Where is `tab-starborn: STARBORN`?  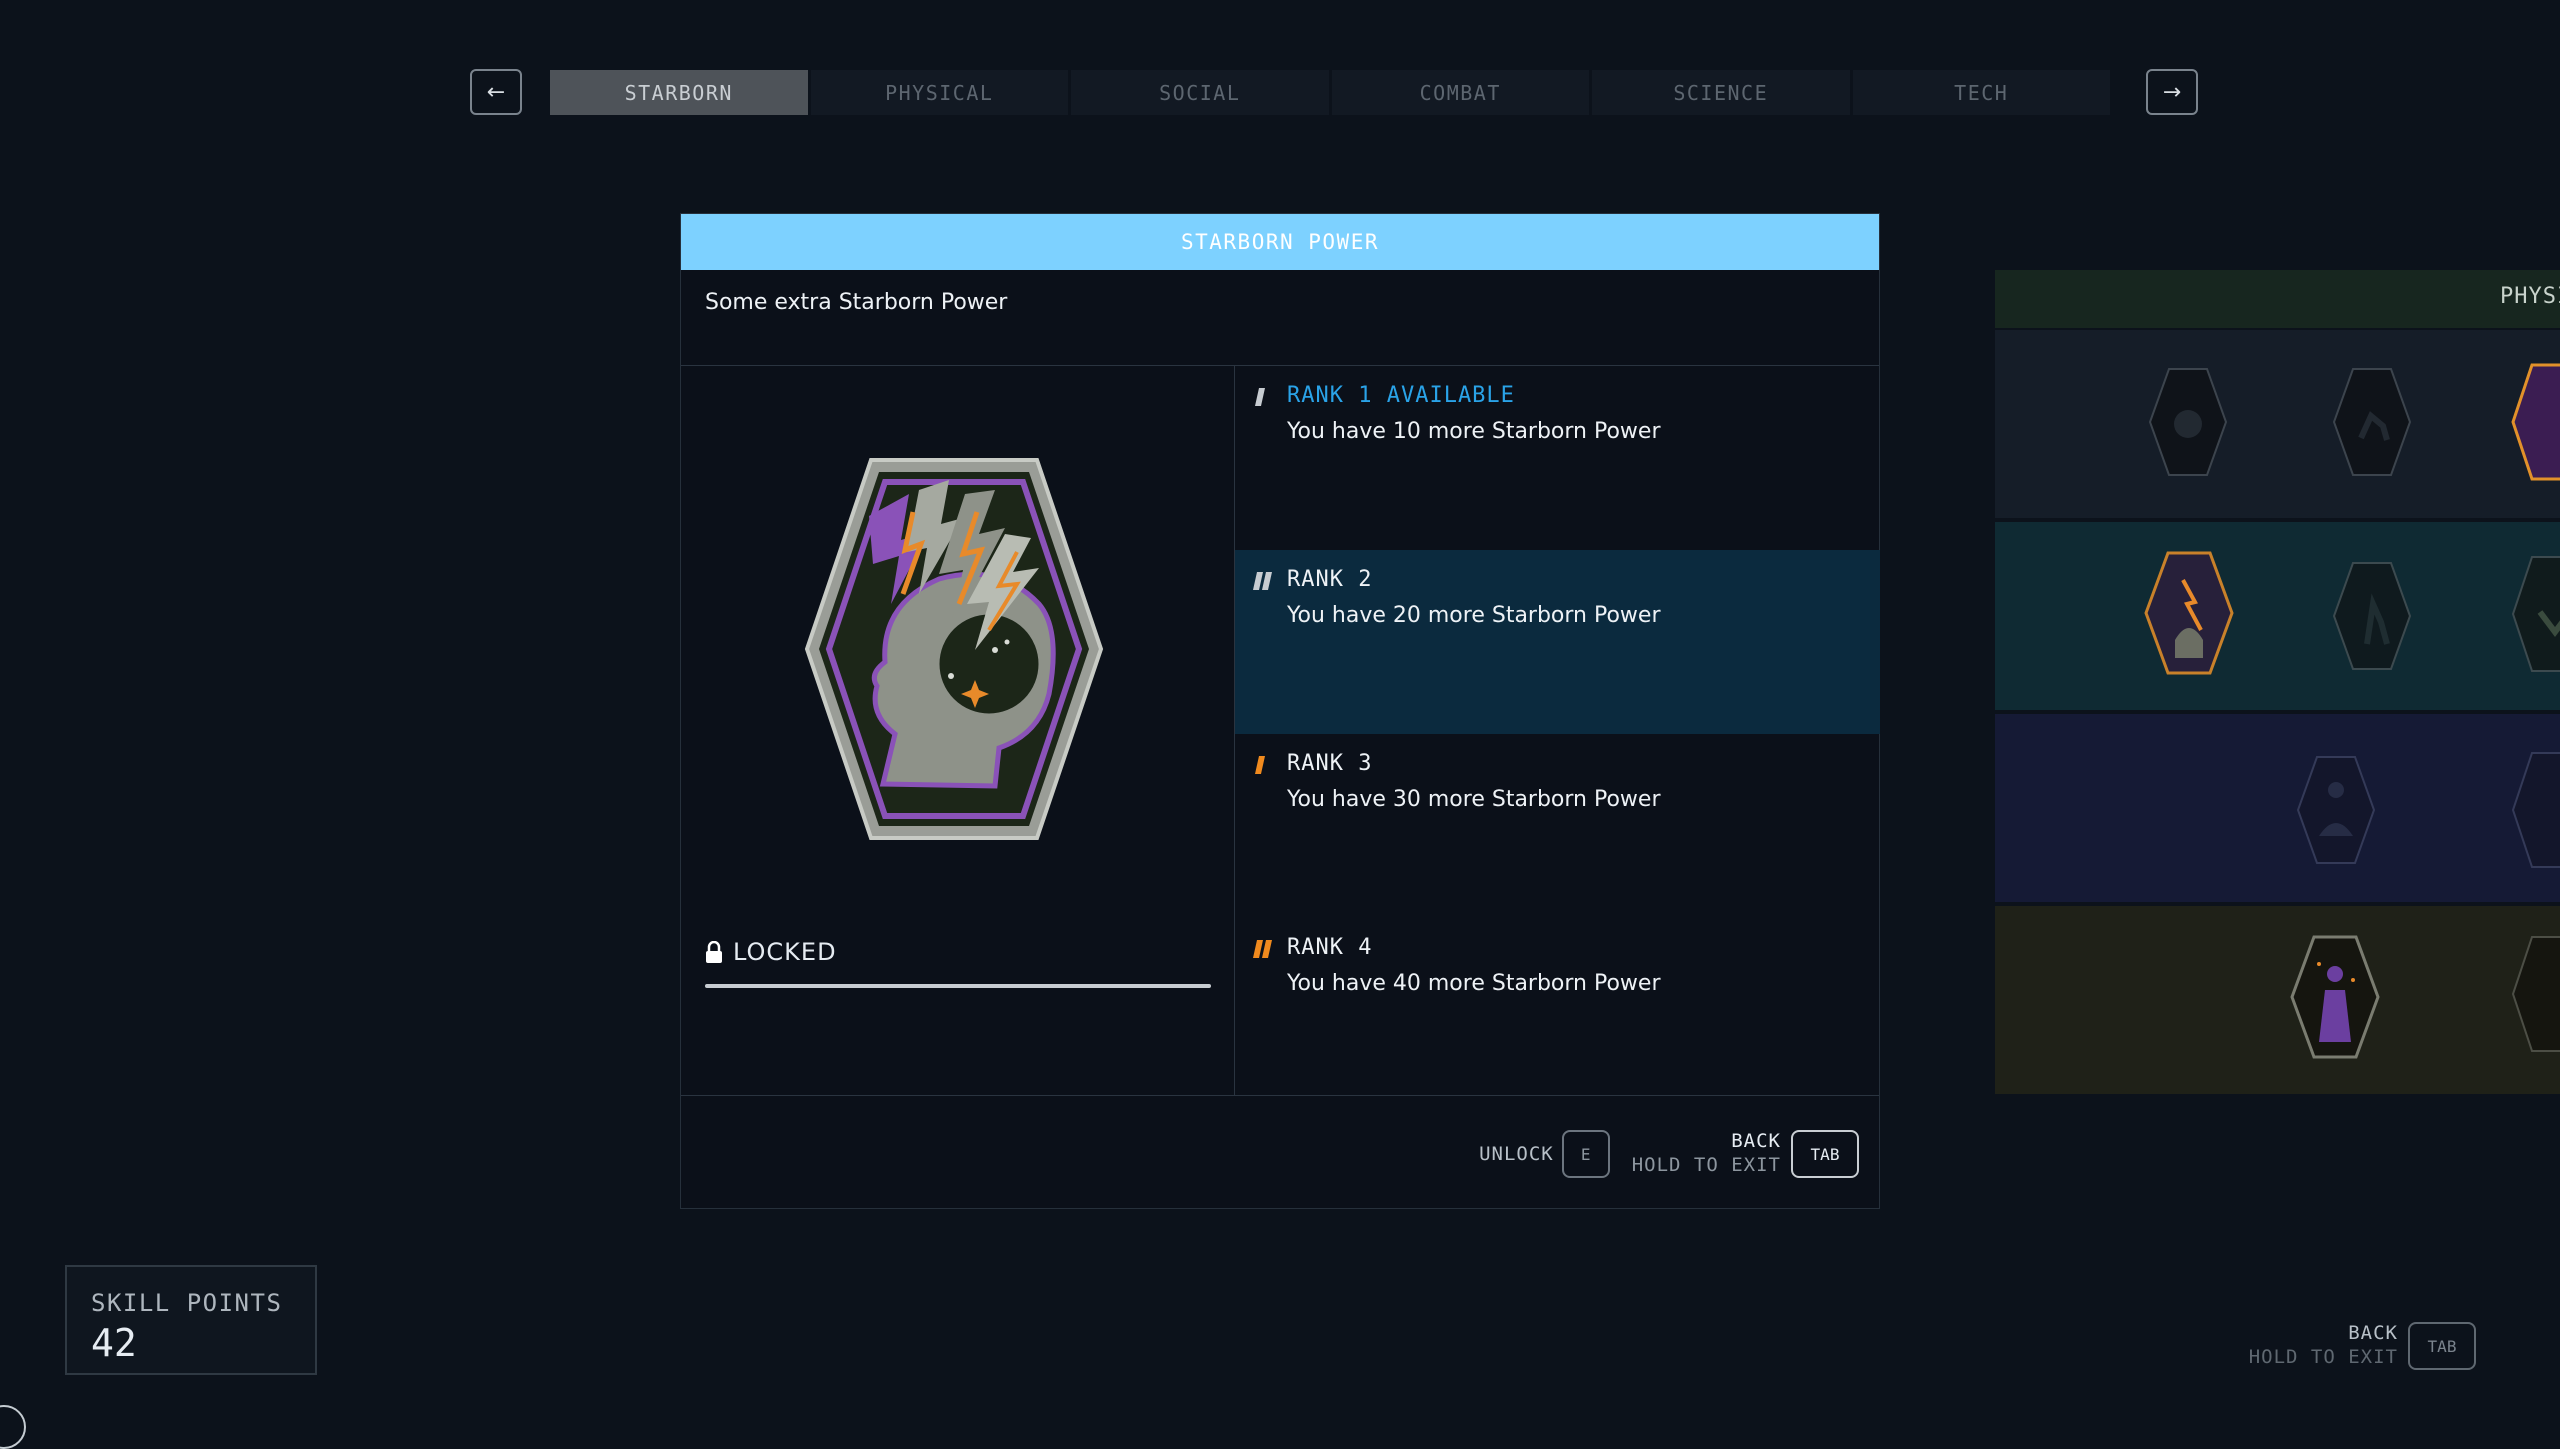
tab-starborn: STARBORN is located at coordinates (679, 92).